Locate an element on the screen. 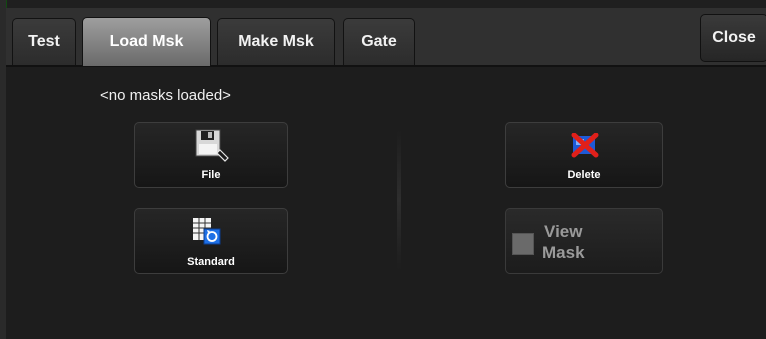 This screenshot has height=339, width=766. close-button: Close is located at coordinates (733, 38).